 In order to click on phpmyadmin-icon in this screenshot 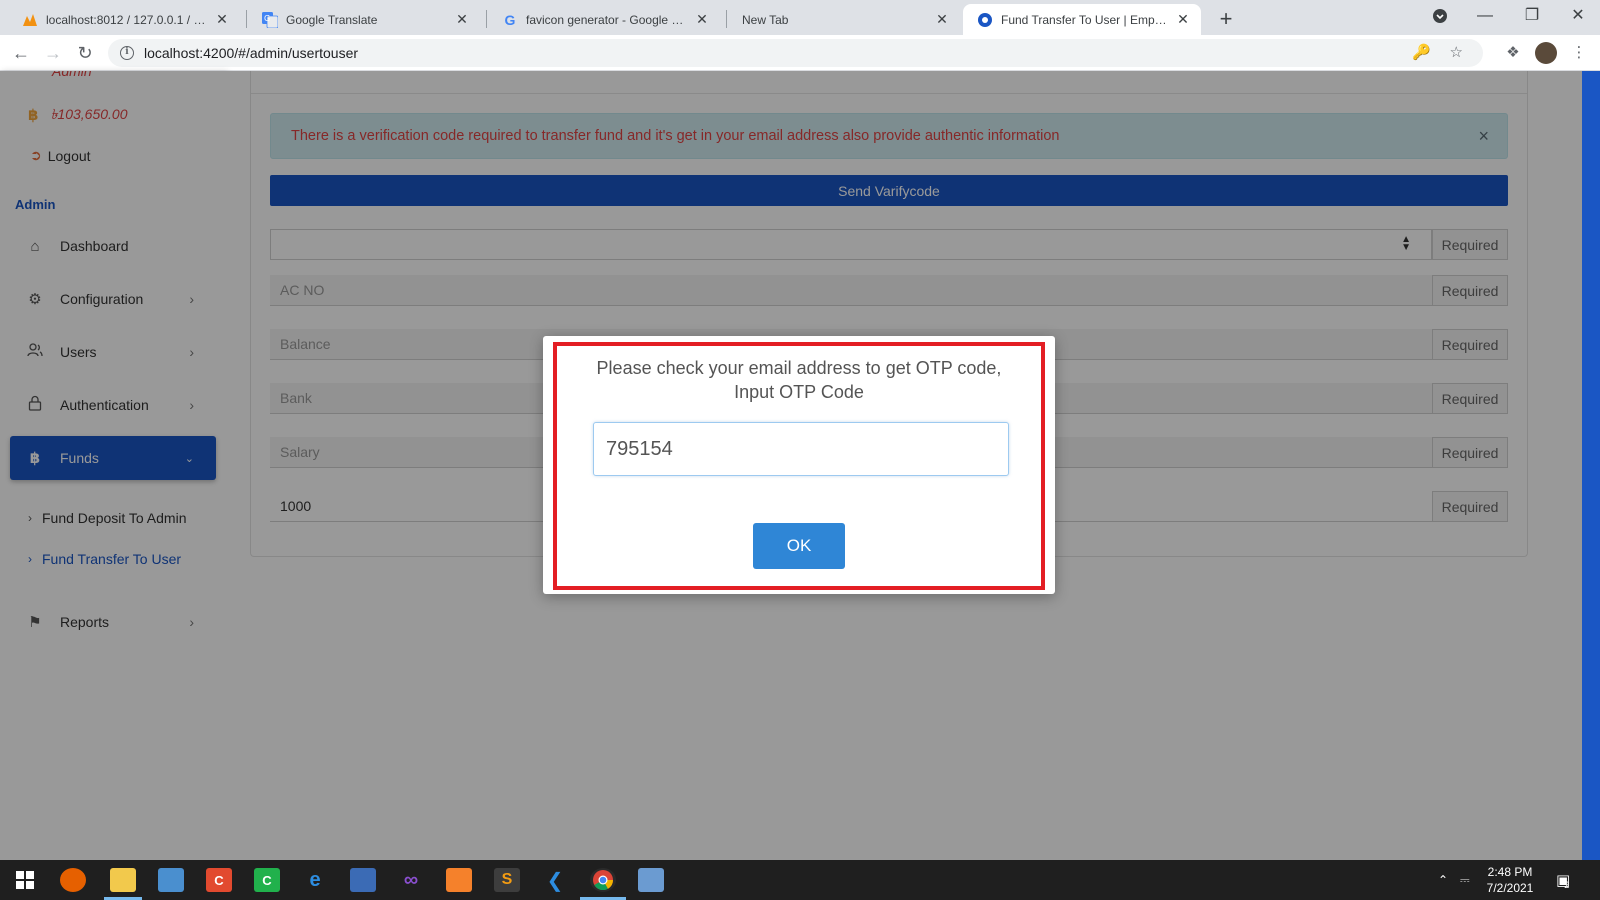, I will do `click(30, 20)`.